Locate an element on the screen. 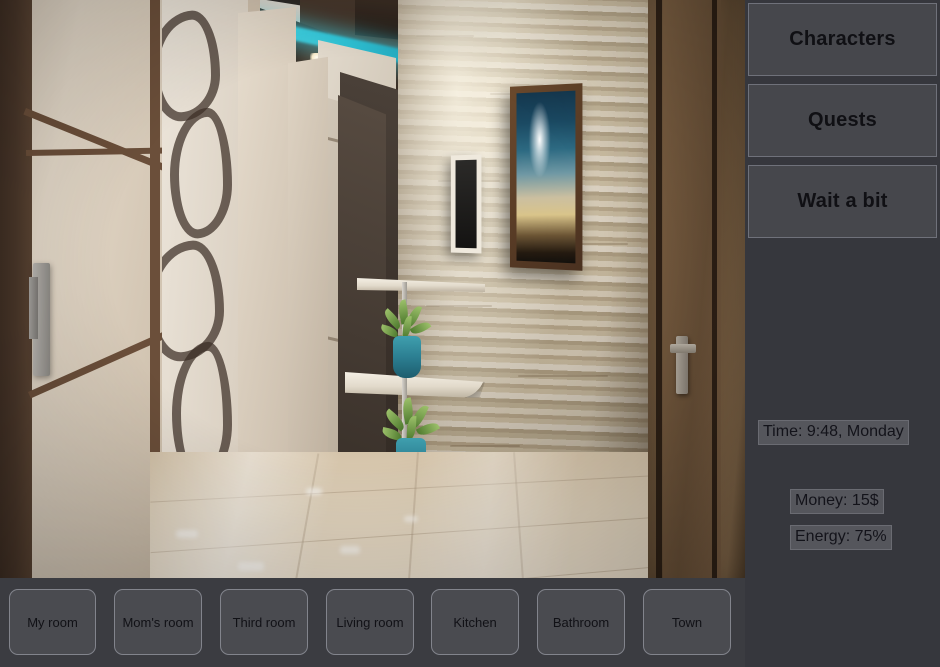 This screenshot has height=667, width=940. plant-upper is located at coordinates (405, 338).